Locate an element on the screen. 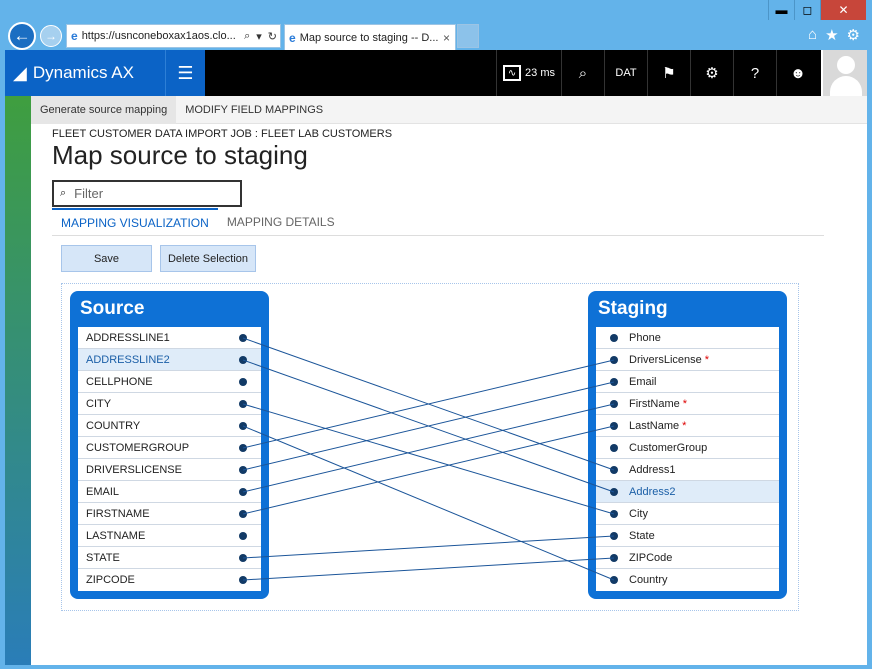 The height and width of the screenshot is (669, 872). performance-button: ∿ 23 ms is located at coordinates (528, 73).